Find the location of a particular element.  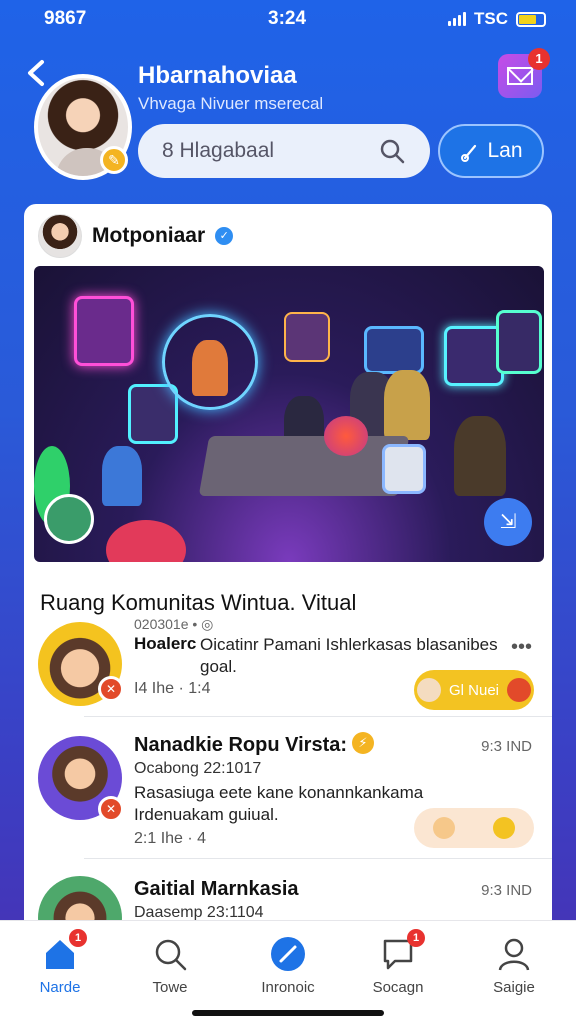

music-note-icon is located at coordinates (469, 153).